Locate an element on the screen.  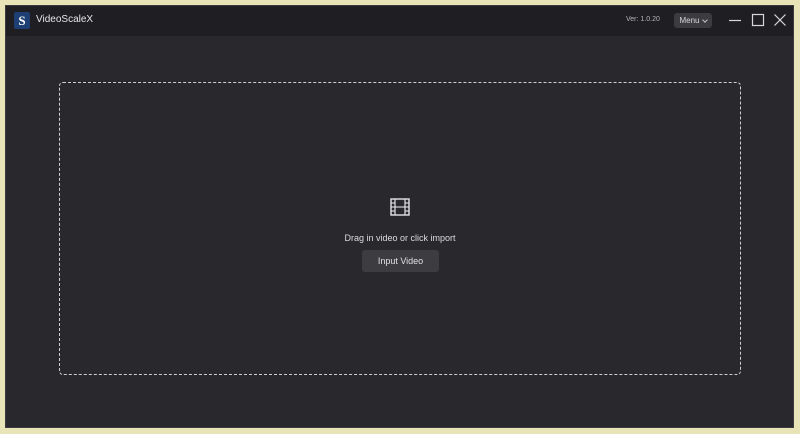
input-video-button: Input Video is located at coordinates (400, 261).